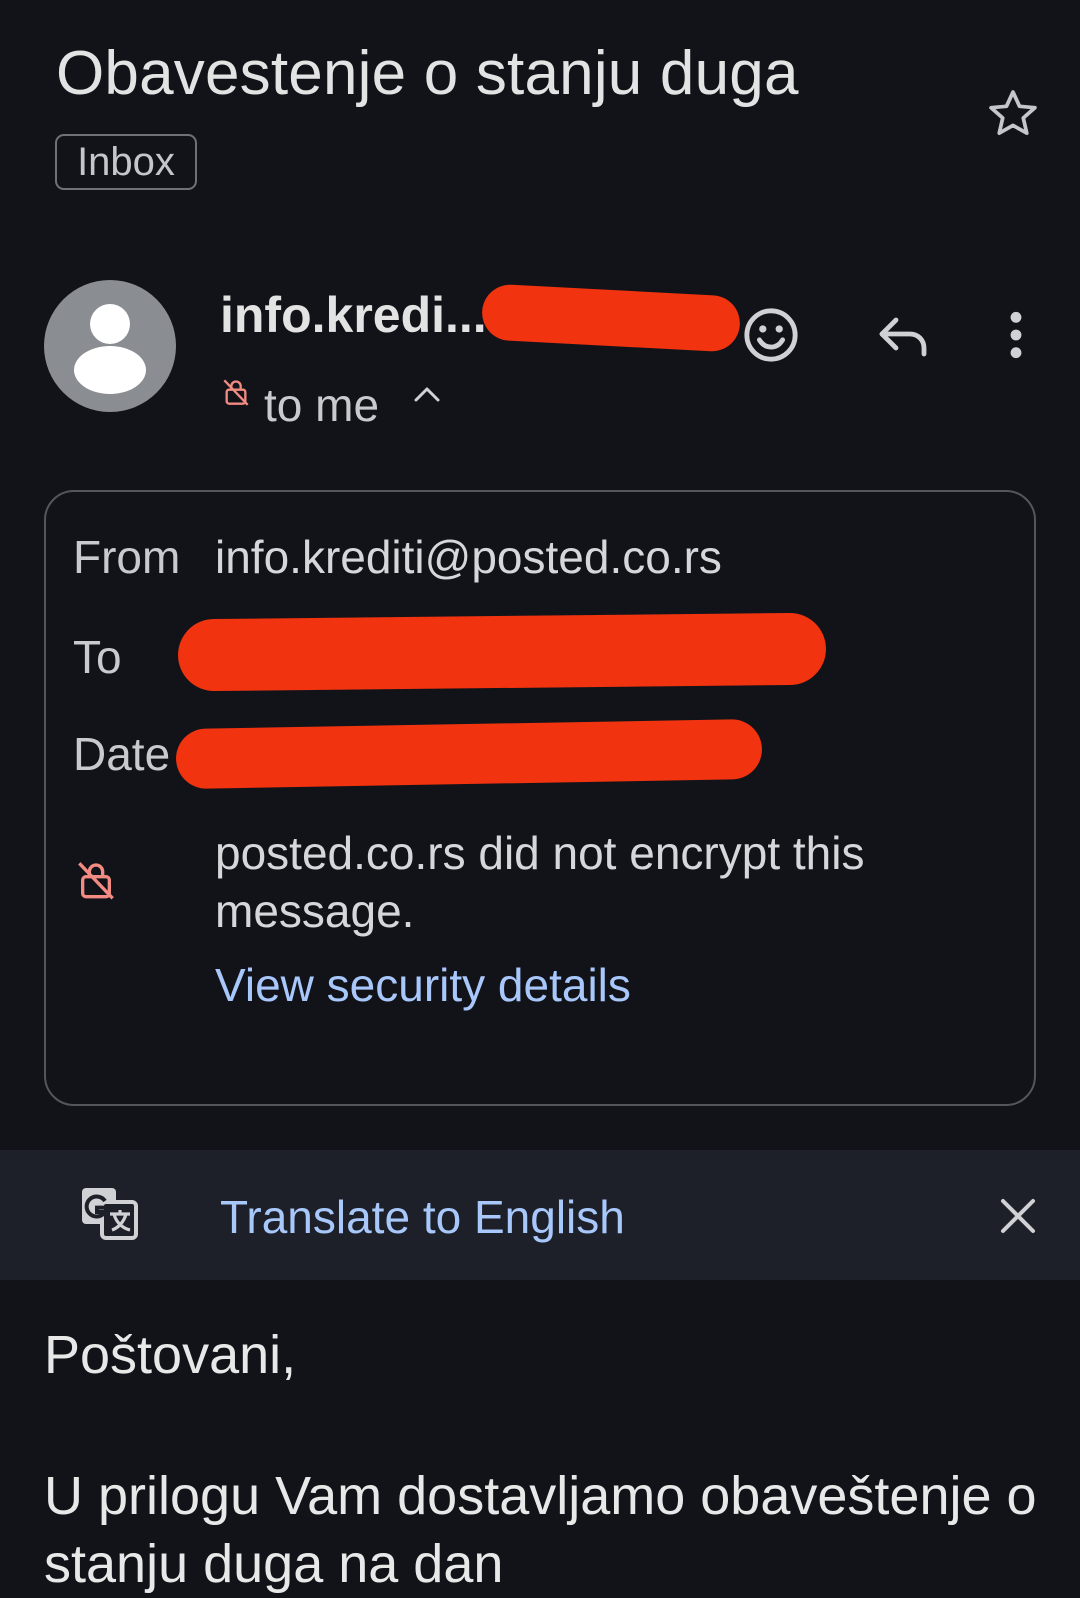 The width and height of the screenshot is (1080, 1598). Describe the element at coordinates (423, 985) in the screenshot. I see `view-security-details-link: View security details` at that location.